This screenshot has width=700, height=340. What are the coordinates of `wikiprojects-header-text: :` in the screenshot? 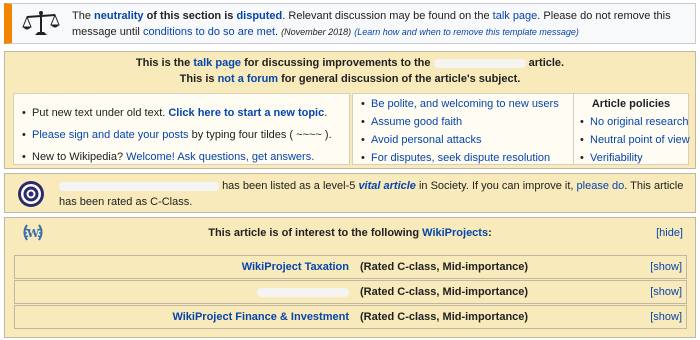 It's located at (490, 233).